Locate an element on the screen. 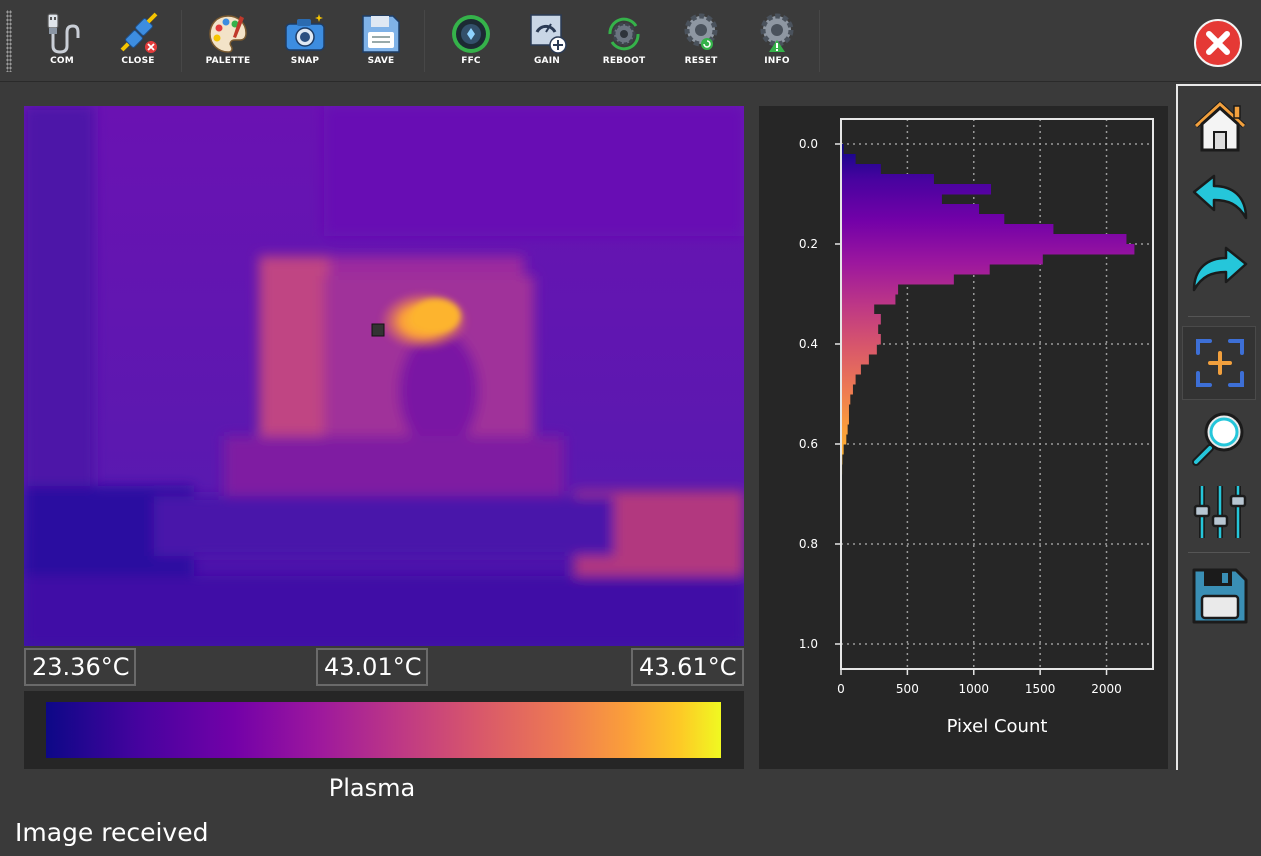 This screenshot has width=1261, height=856. reboot-button: REBOOT is located at coordinates (624, 42).